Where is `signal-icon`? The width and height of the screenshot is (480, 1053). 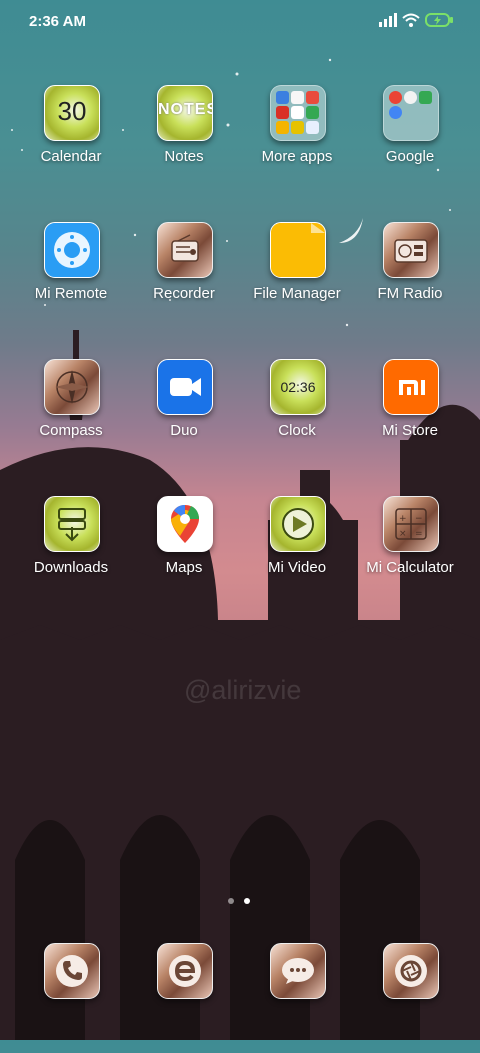 signal-icon is located at coordinates (388, 20).